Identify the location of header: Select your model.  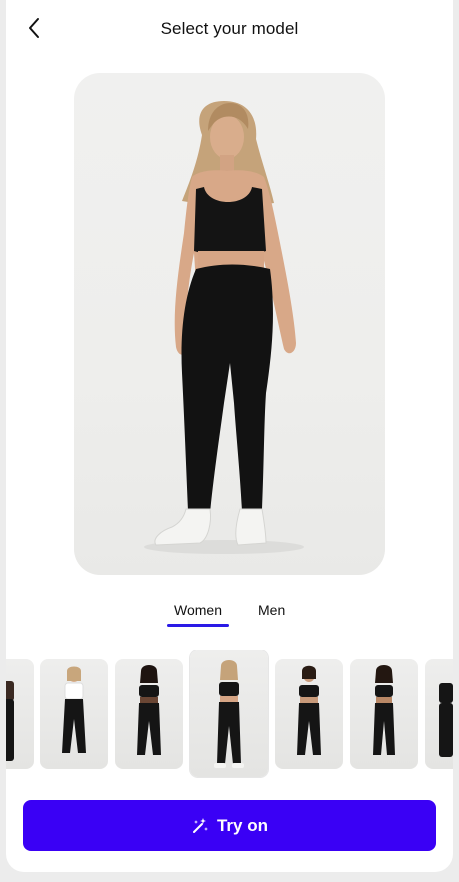
(229, 30).